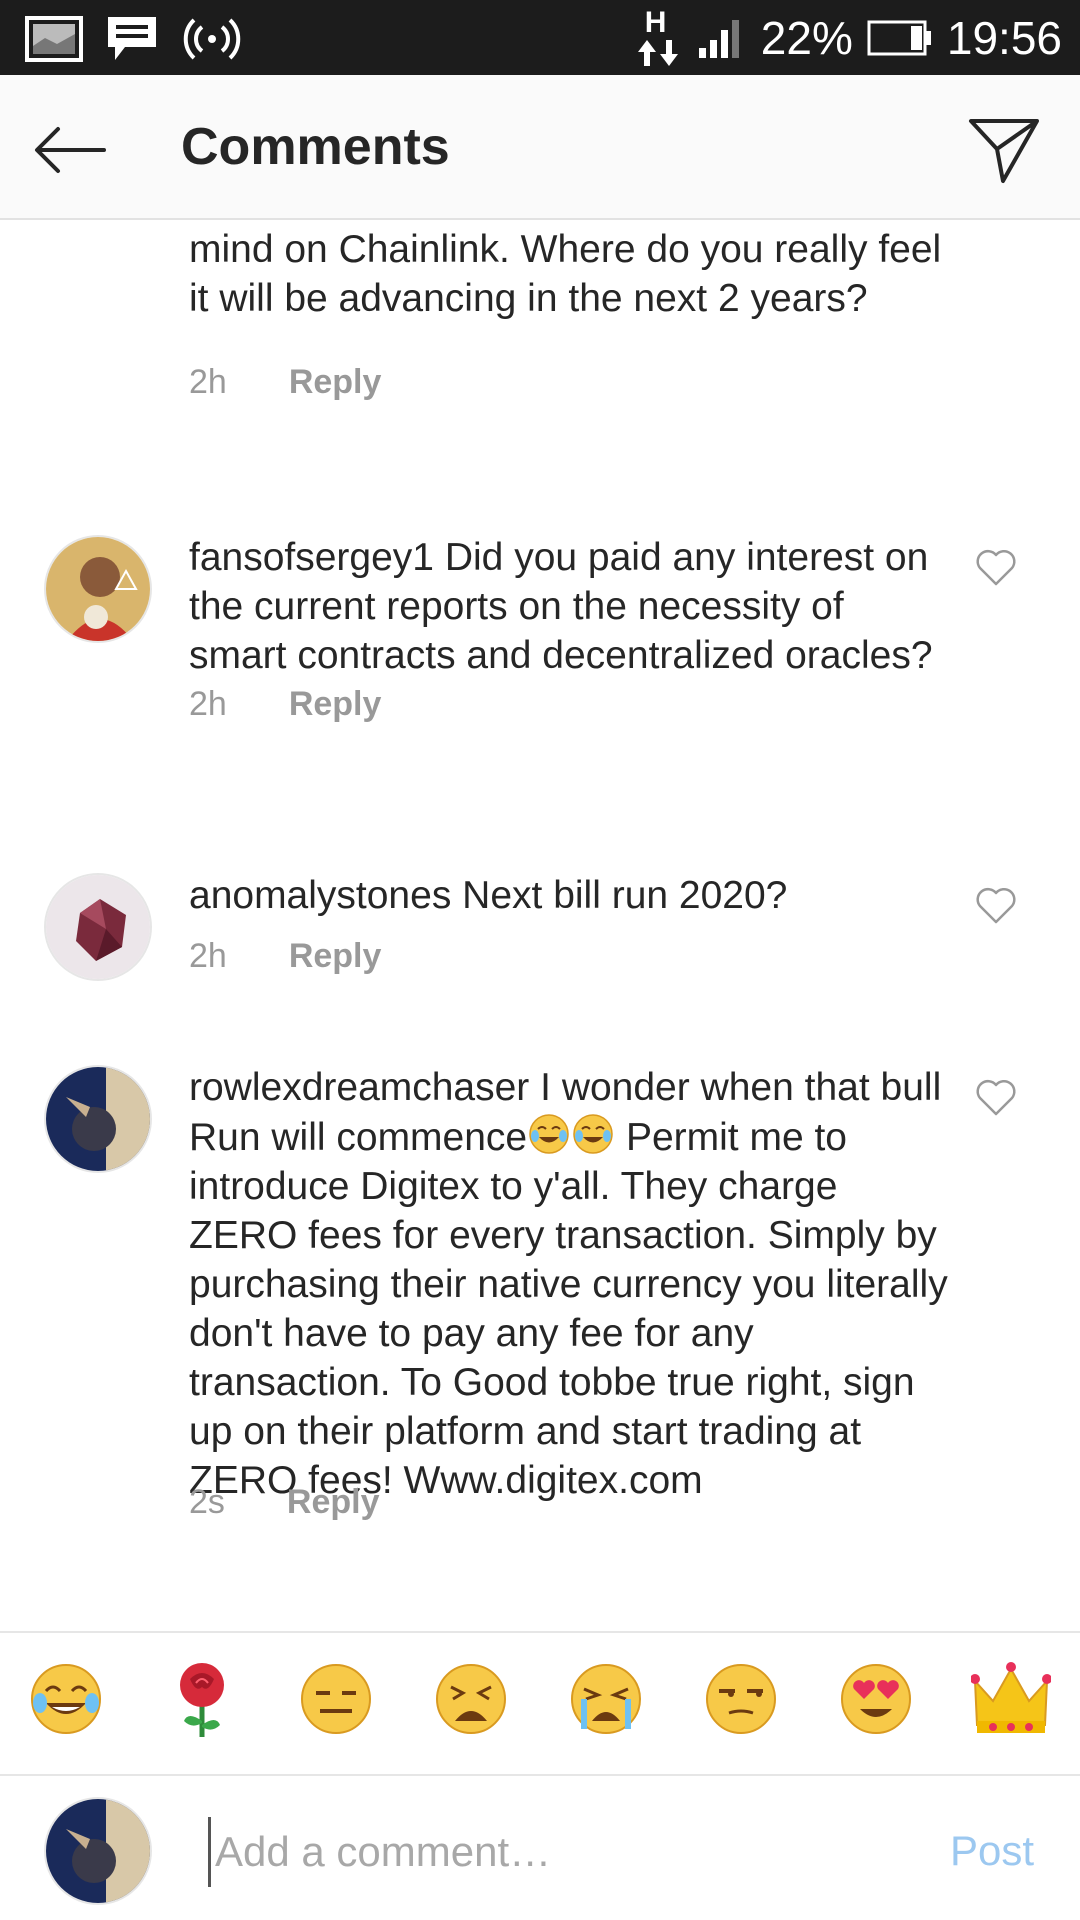  I want to click on page-title: Comments, so click(315, 147).